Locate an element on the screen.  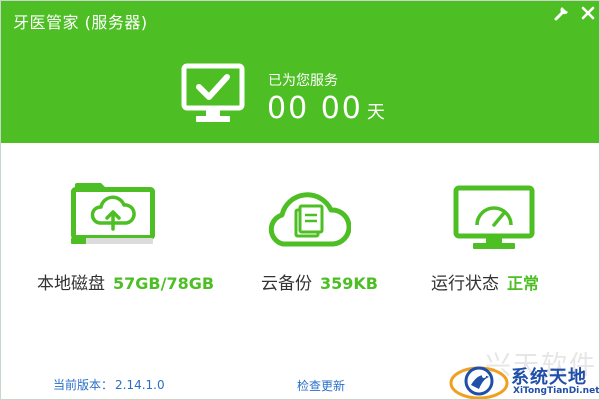
version-label: 当前版本： is located at coordinates (83, 385).